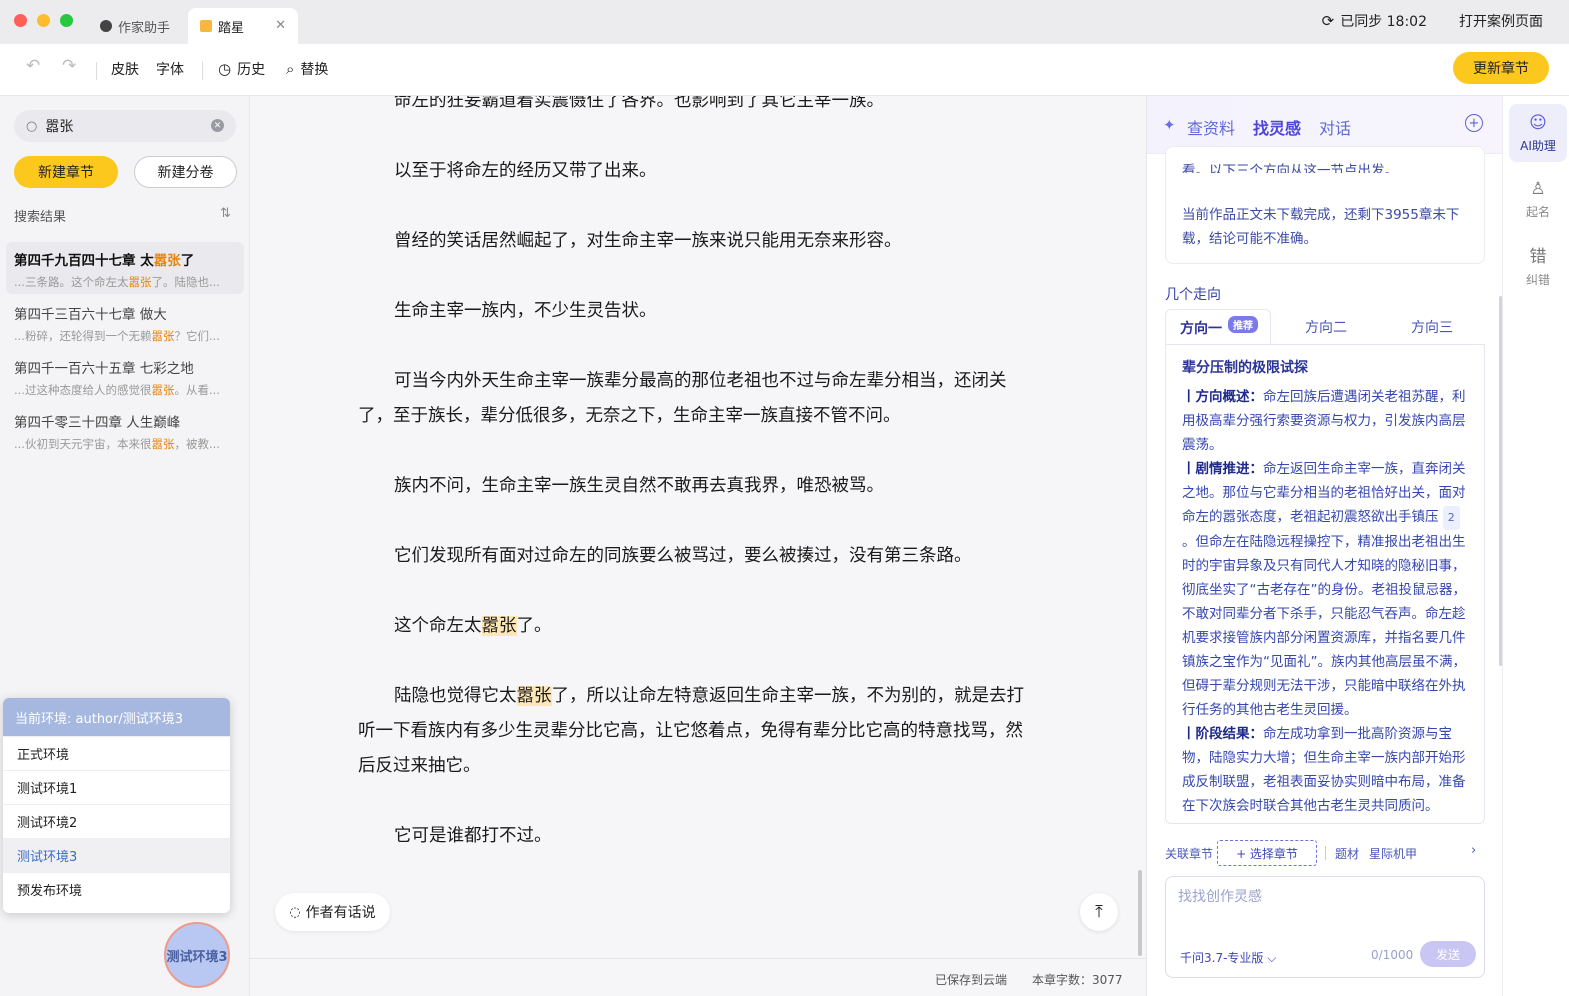 The image size is (1569, 996). Describe the element at coordinates (1538, 122) in the screenshot. I see `ai-assistant-icon: ☺` at that location.